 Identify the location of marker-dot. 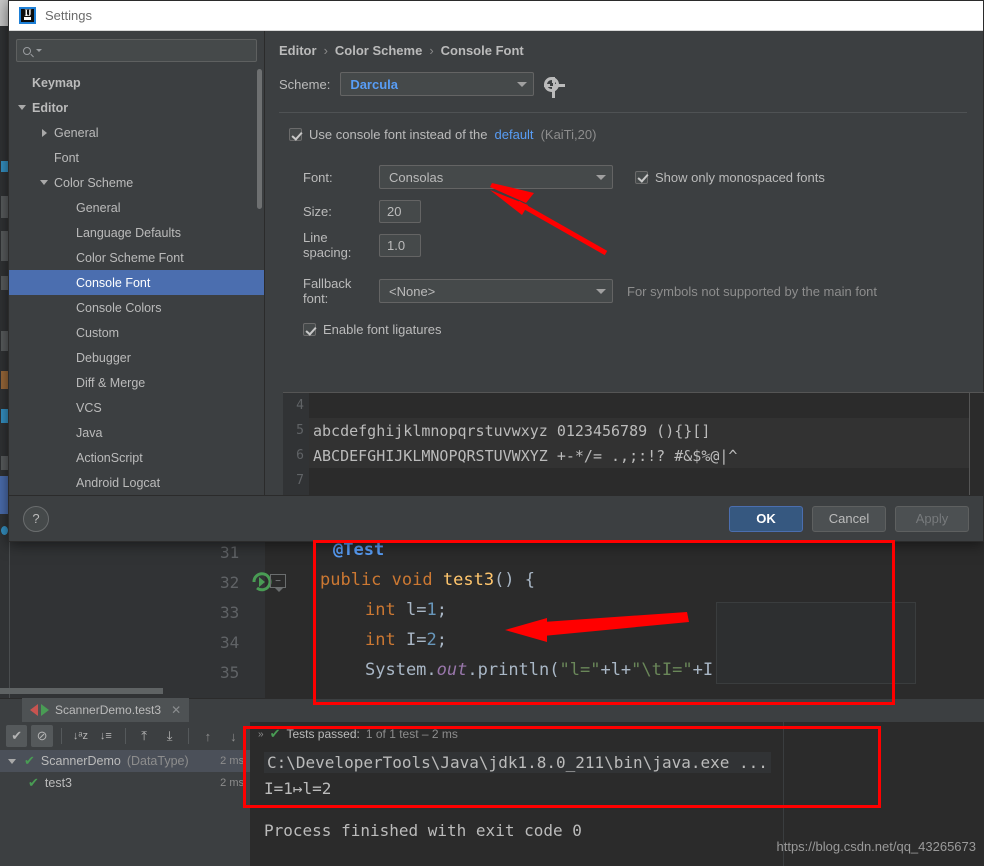
(4, 530).